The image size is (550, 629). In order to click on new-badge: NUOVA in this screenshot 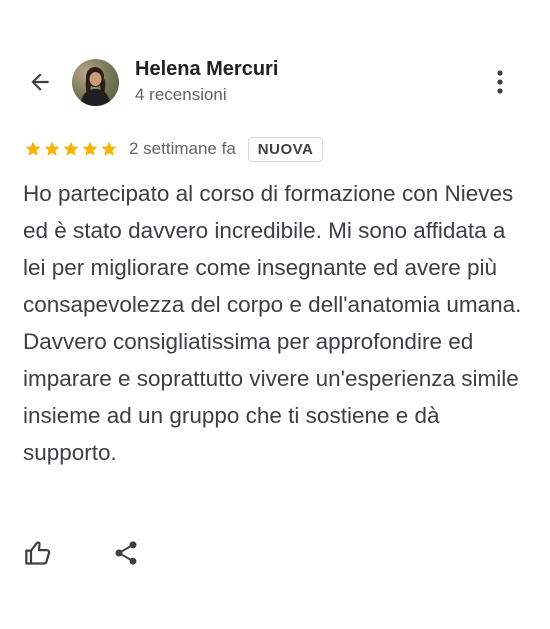, I will do `click(285, 149)`.